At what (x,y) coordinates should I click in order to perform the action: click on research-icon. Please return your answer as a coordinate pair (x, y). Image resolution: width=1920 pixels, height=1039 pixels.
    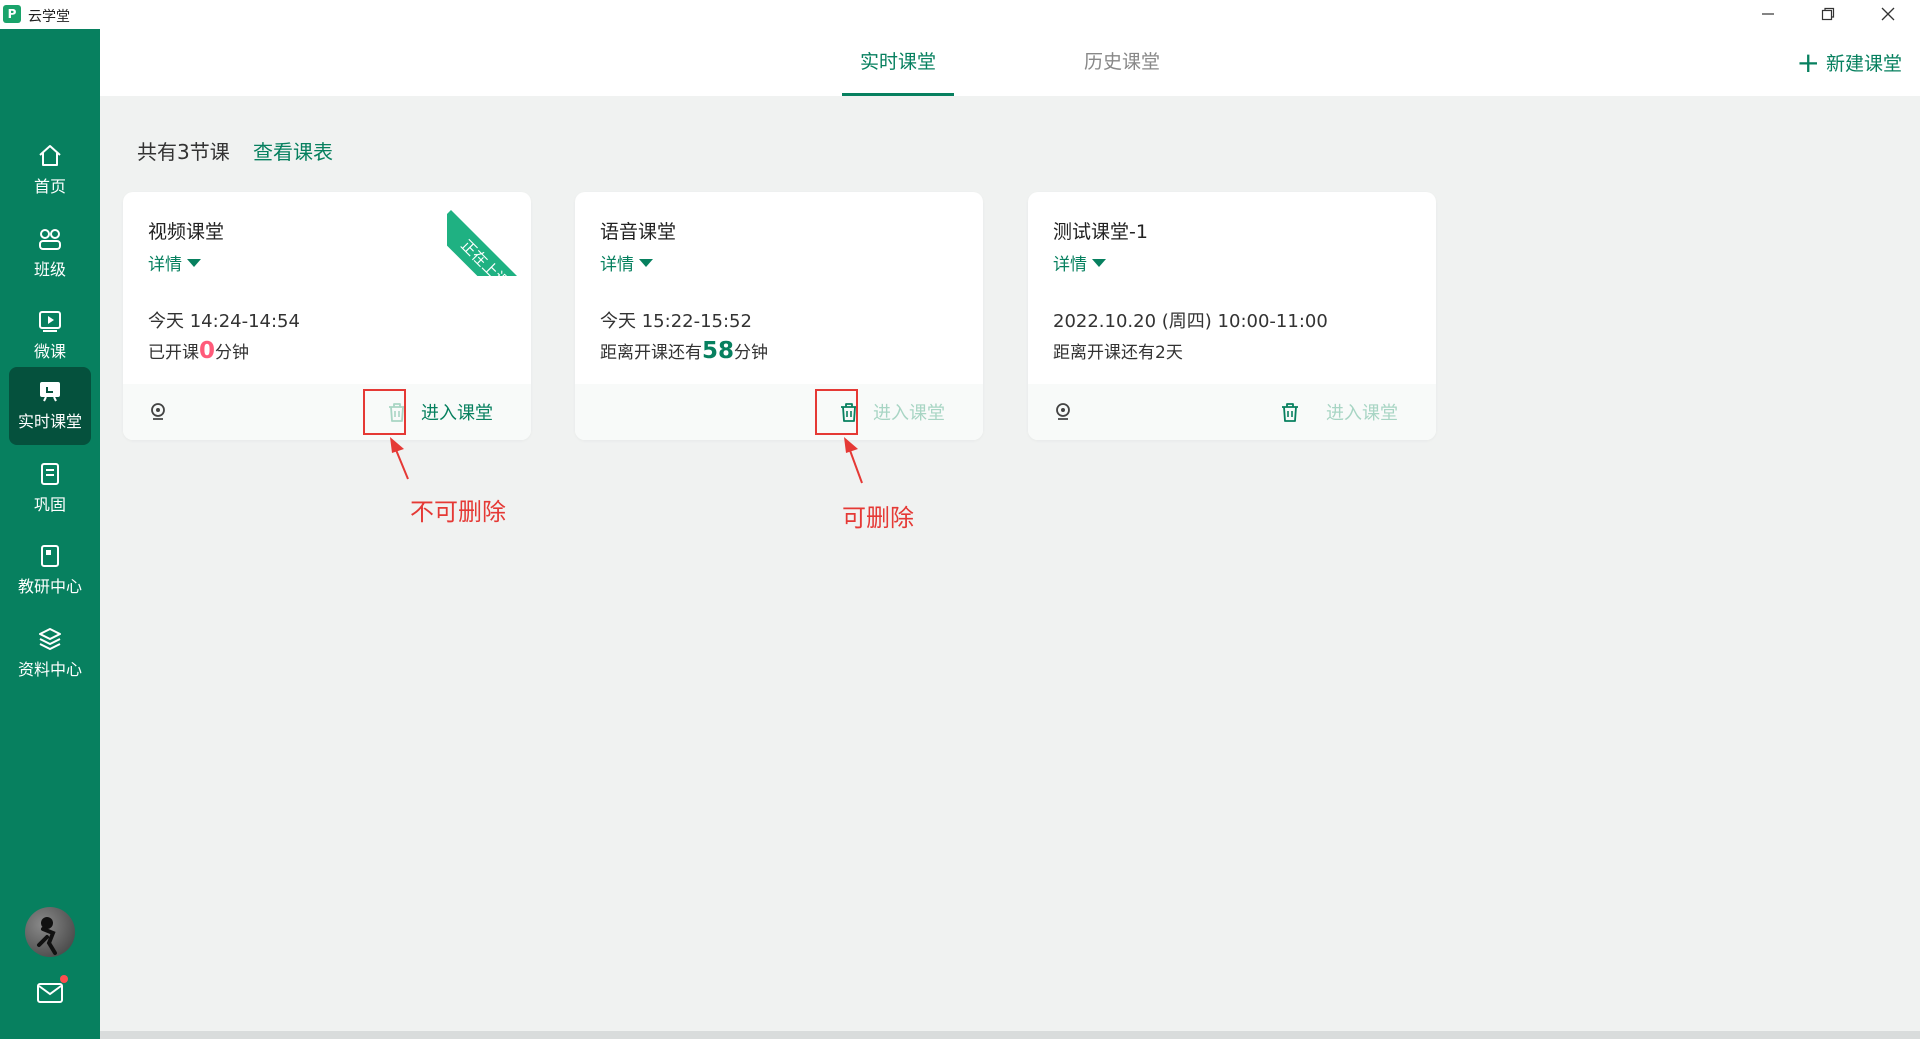
    Looking at the image, I should click on (50, 556).